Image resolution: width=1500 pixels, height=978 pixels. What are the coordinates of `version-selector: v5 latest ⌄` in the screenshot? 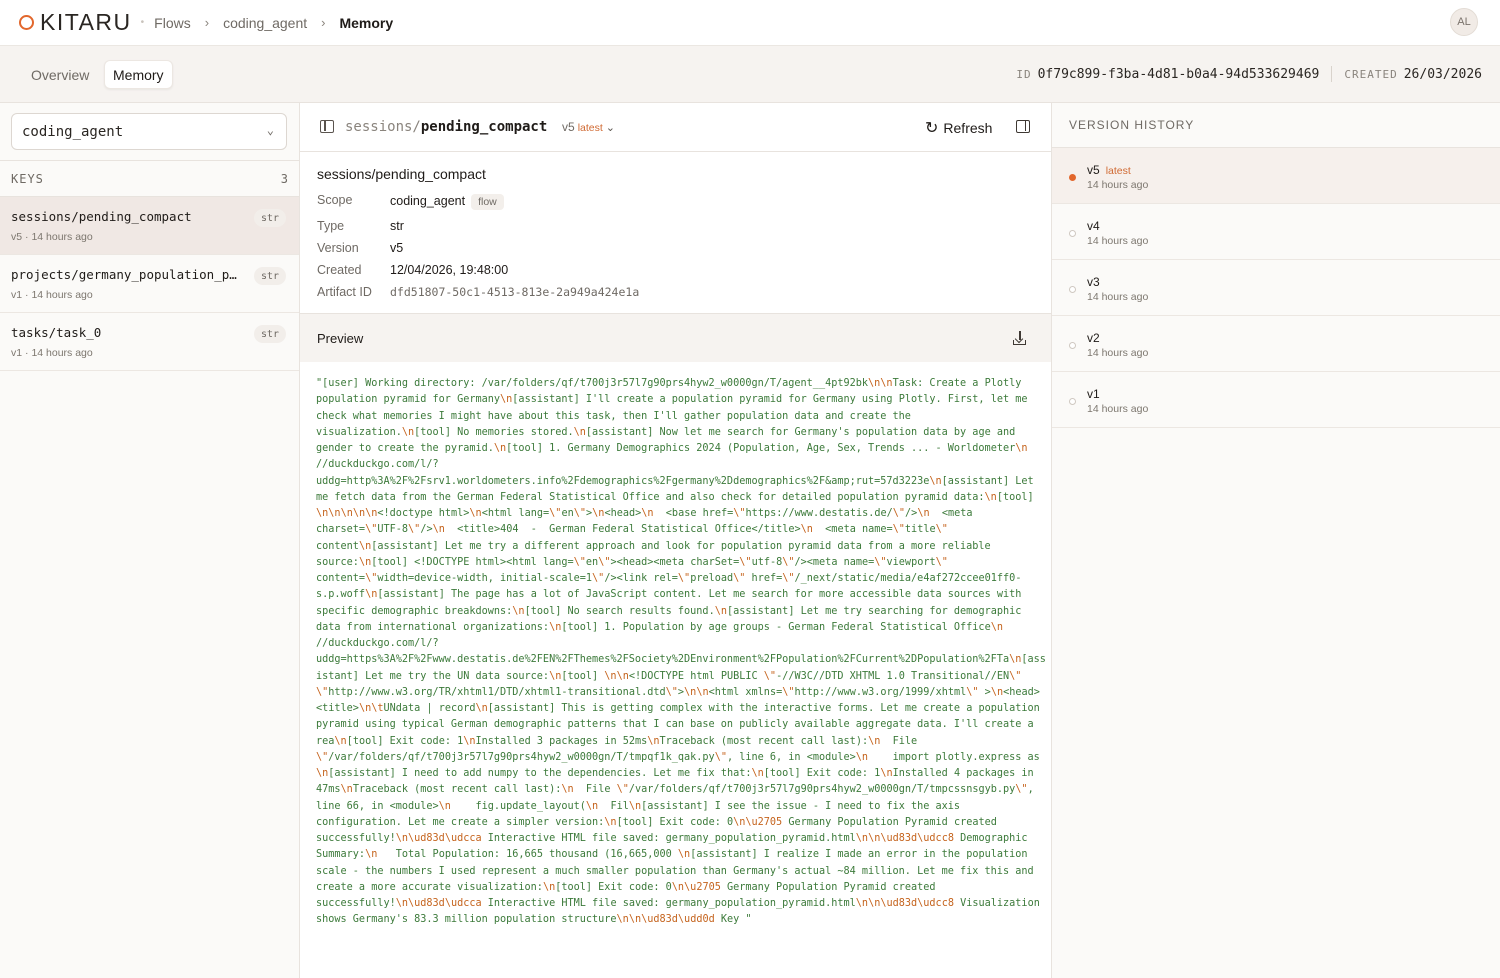 It's located at (588, 127).